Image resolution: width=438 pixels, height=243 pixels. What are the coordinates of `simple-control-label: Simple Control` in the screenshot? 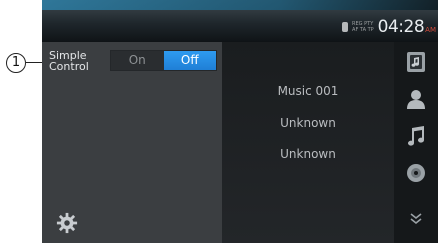 It's located at (79, 61).